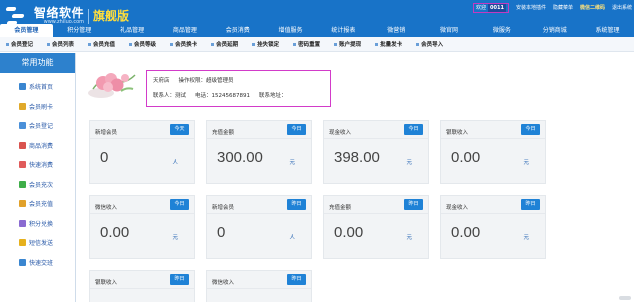 This screenshot has height=302, width=634. Describe the element at coordinates (22, 145) in the screenshot. I see `cart-icon` at that location.